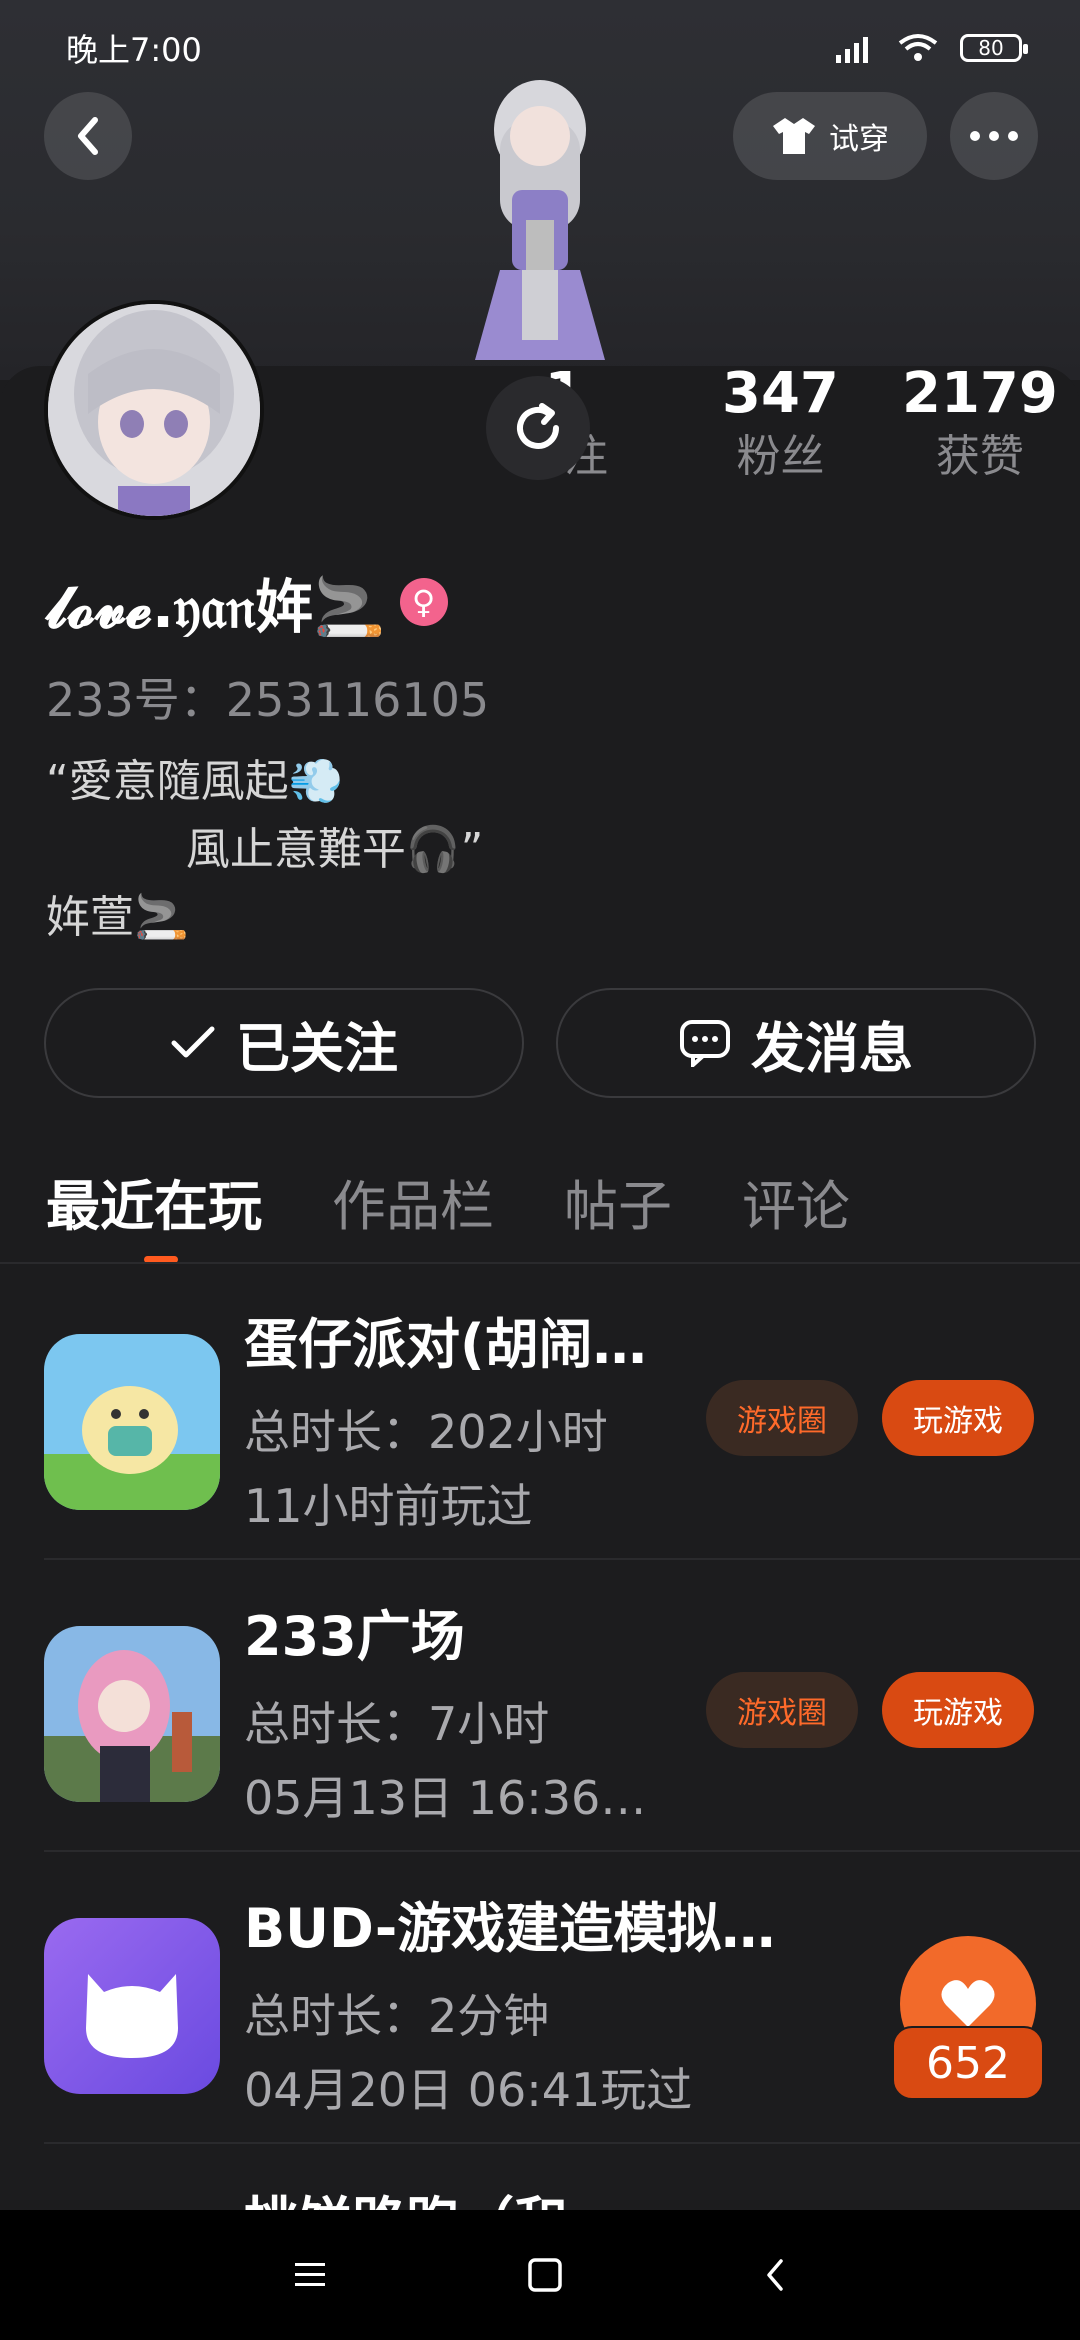  Describe the element at coordinates (397, 2016) in the screenshot. I see `game-duration: 总时长：2分钟` at that location.